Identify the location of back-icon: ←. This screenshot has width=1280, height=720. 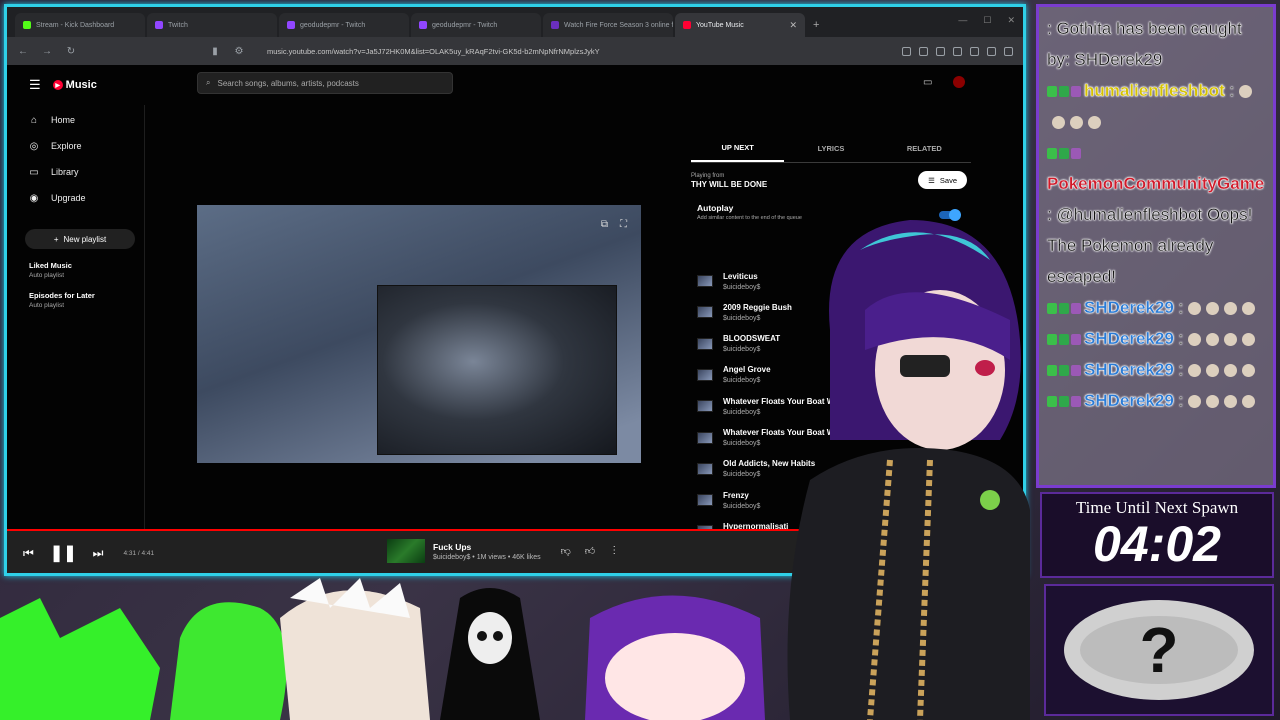
(23, 51).